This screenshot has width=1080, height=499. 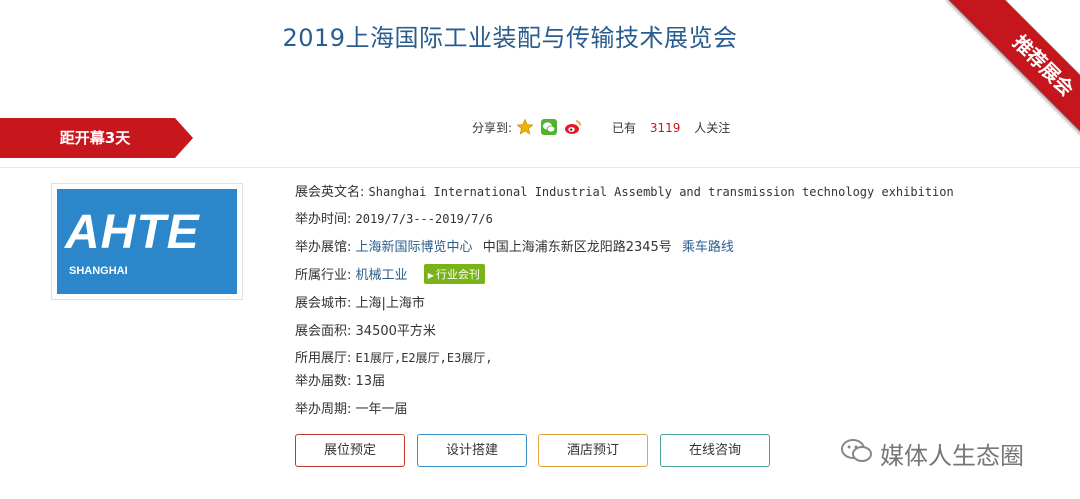 What do you see at coordinates (712, 127) in the screenshot?
I see `followers-suffix: 人关注` at bounding box center [712, 127].